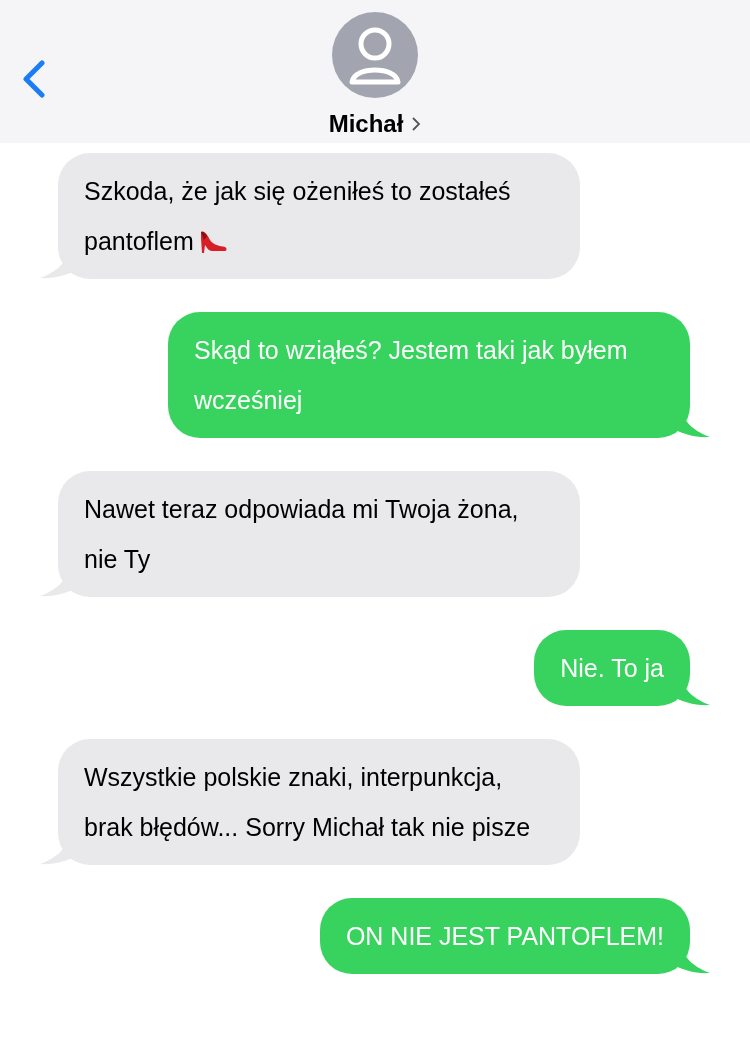 The width and height of the screenshot is (750, 1053). I want to click on message-text: Szkoda, że jak się ożeniłeś to zostałeś pantoflem, so click(298, 216).